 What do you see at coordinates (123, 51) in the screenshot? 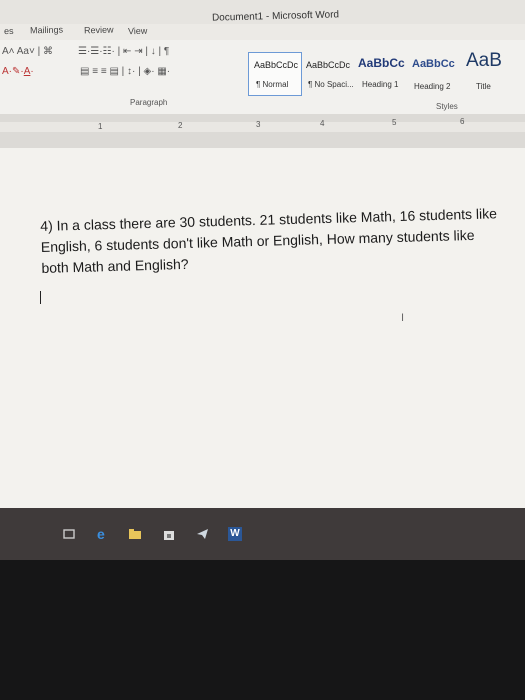
I see `list-buttons: ☰·☰·☷· | ⇤ ⇥ | ↓ | ¶` at bounding box center [123, 51].